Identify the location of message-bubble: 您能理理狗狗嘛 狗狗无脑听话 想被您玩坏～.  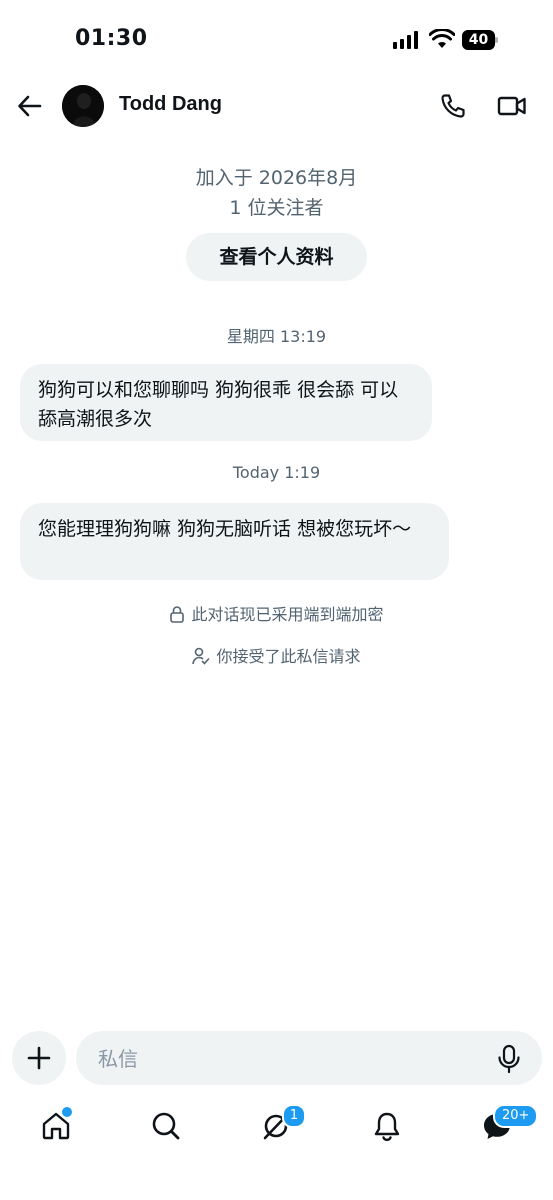
(234, 541).